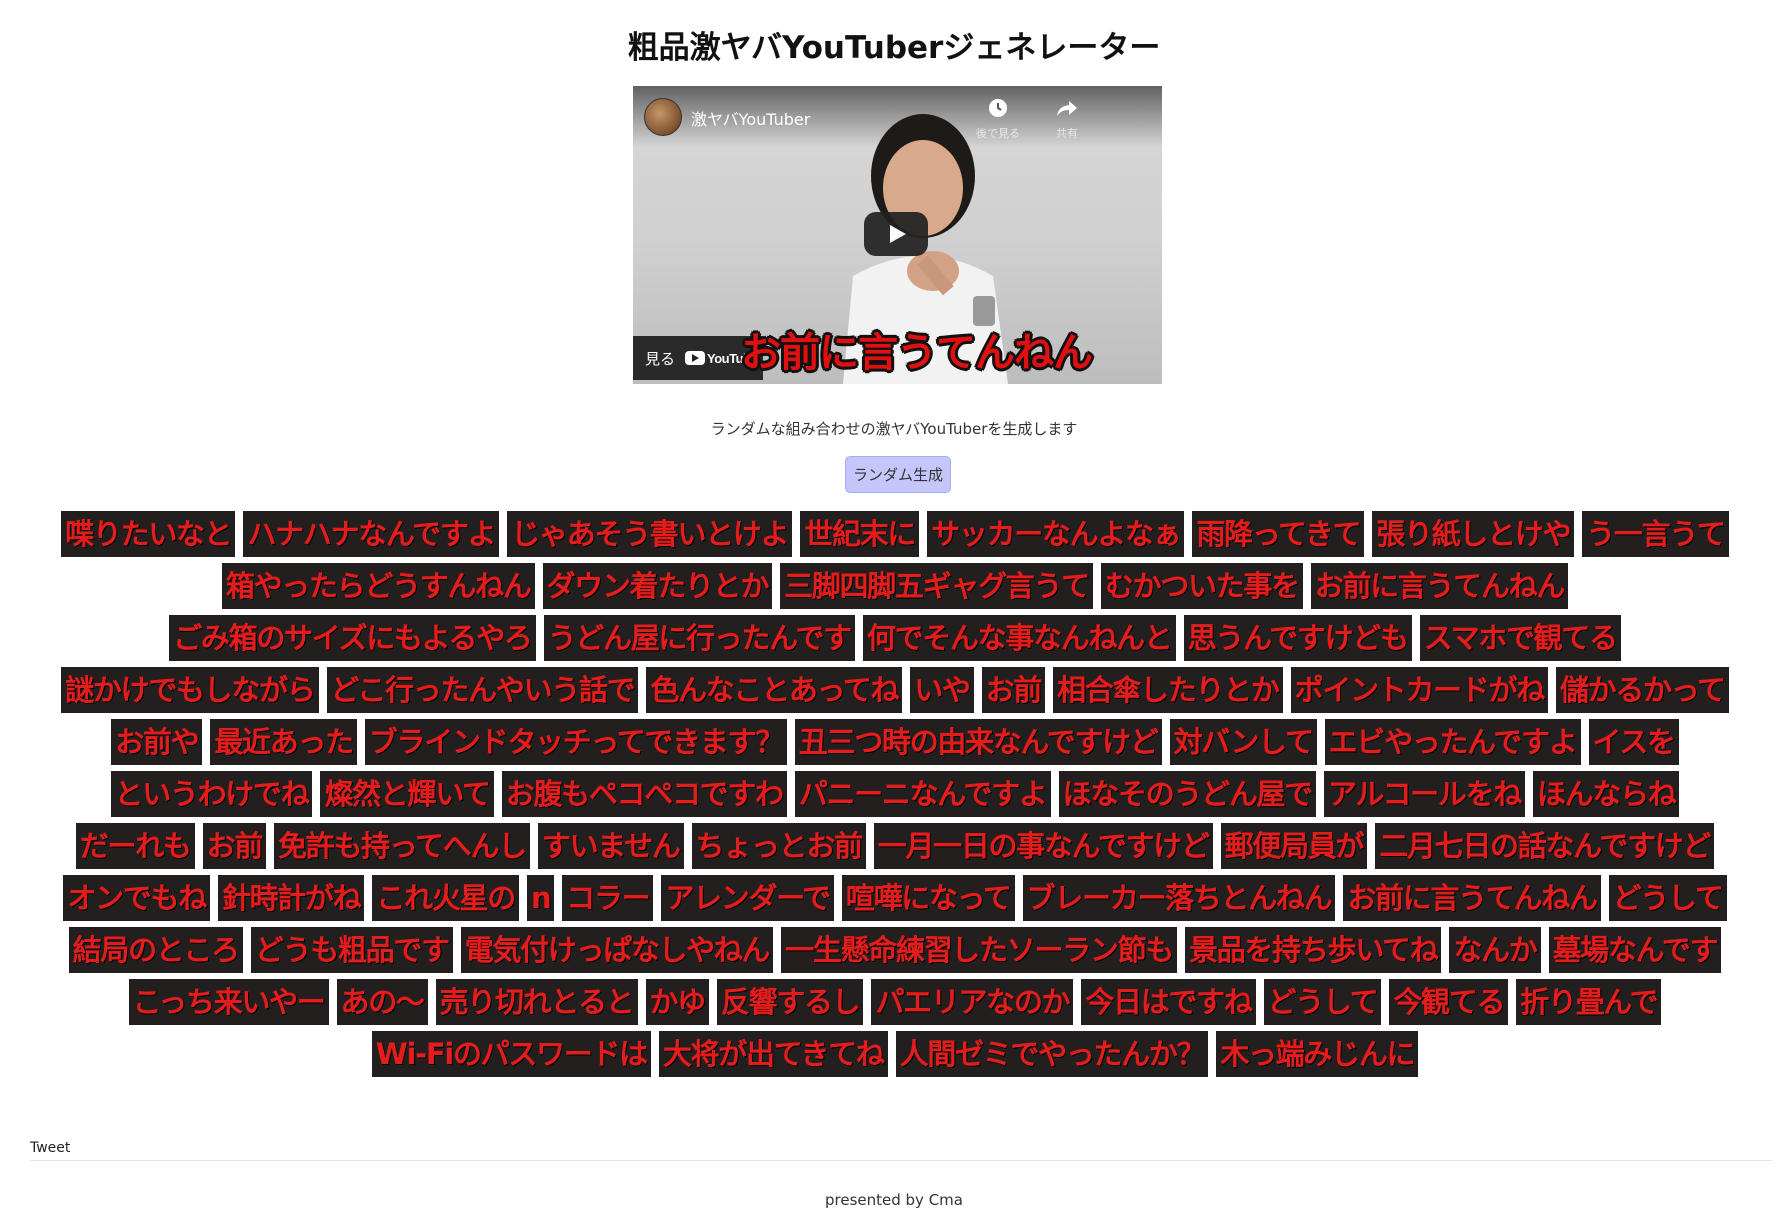 The width and height of the screenshot is (1788, 1230). I want to click on watch-on-label: 見る, so click(660, 358).